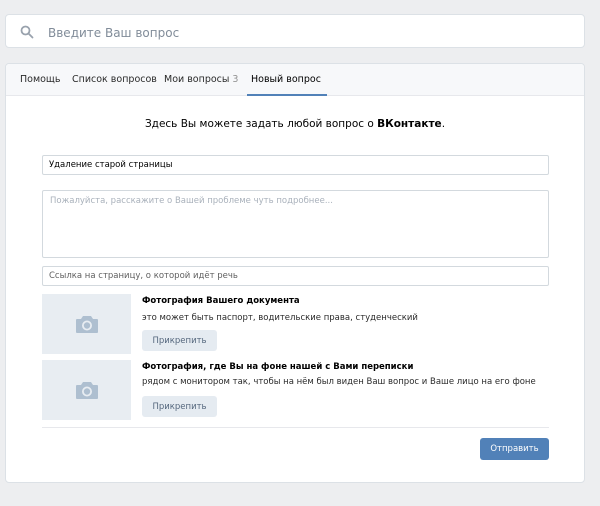 The width and height of the screenshot is (600, 506). I want to click on intro-text-main: Здесь Вы можете задать любой вопрос о, so click(261, 124).